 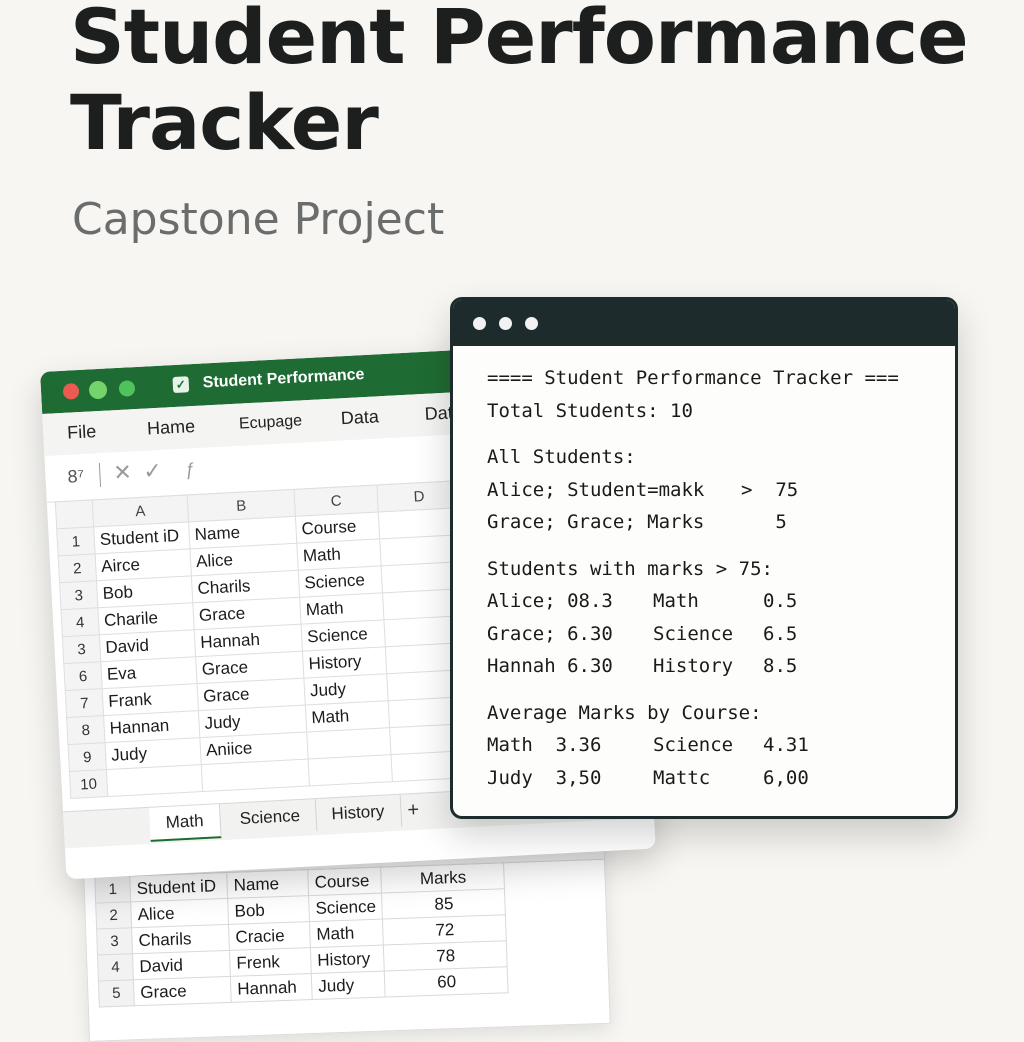 I want to click on output-cell: 5, so click(x=764, y=522).